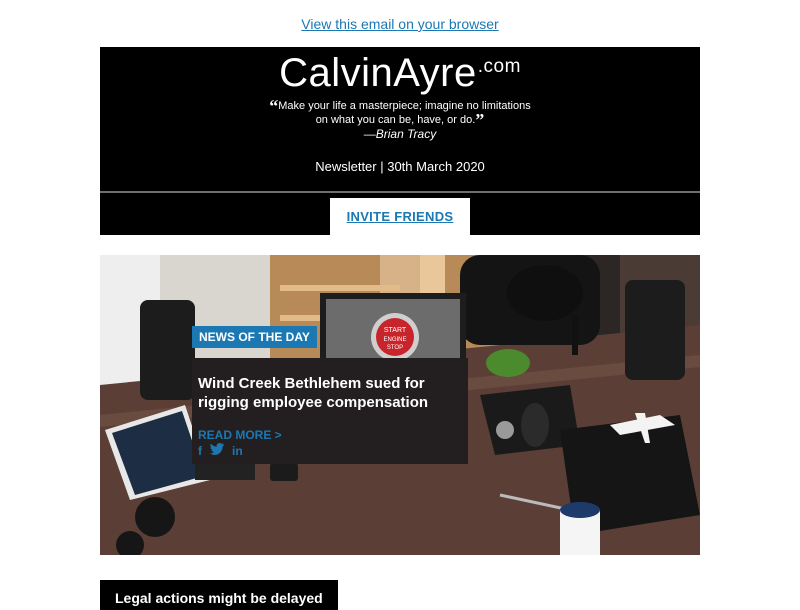 The height and width of the screenshot is (610, 800). What do you see at coordinates (394, 340) in the screenshot?
I see `screen-text-2: ENGINE` at bounding box center [394, 340].